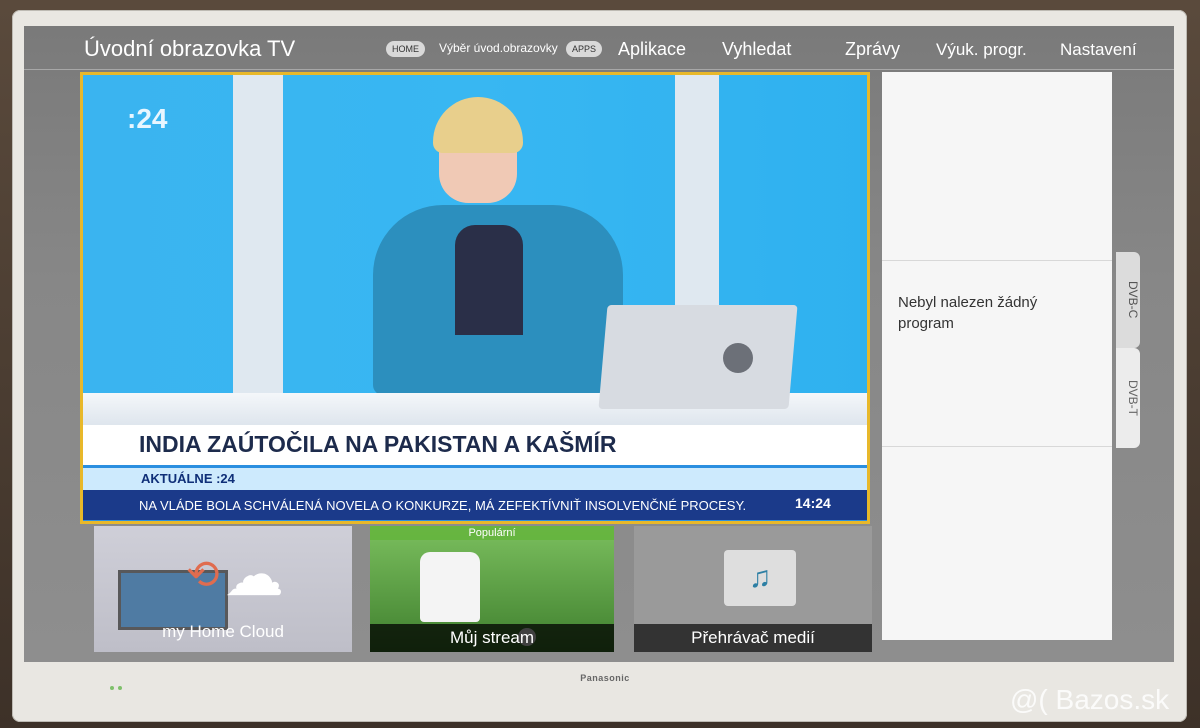 This screenshot has width=1200, height=728. What do you see at coordinates (492, 638) in the screenshot?
I see `tile-label: Můj stream` at bounding box center [492, 638].